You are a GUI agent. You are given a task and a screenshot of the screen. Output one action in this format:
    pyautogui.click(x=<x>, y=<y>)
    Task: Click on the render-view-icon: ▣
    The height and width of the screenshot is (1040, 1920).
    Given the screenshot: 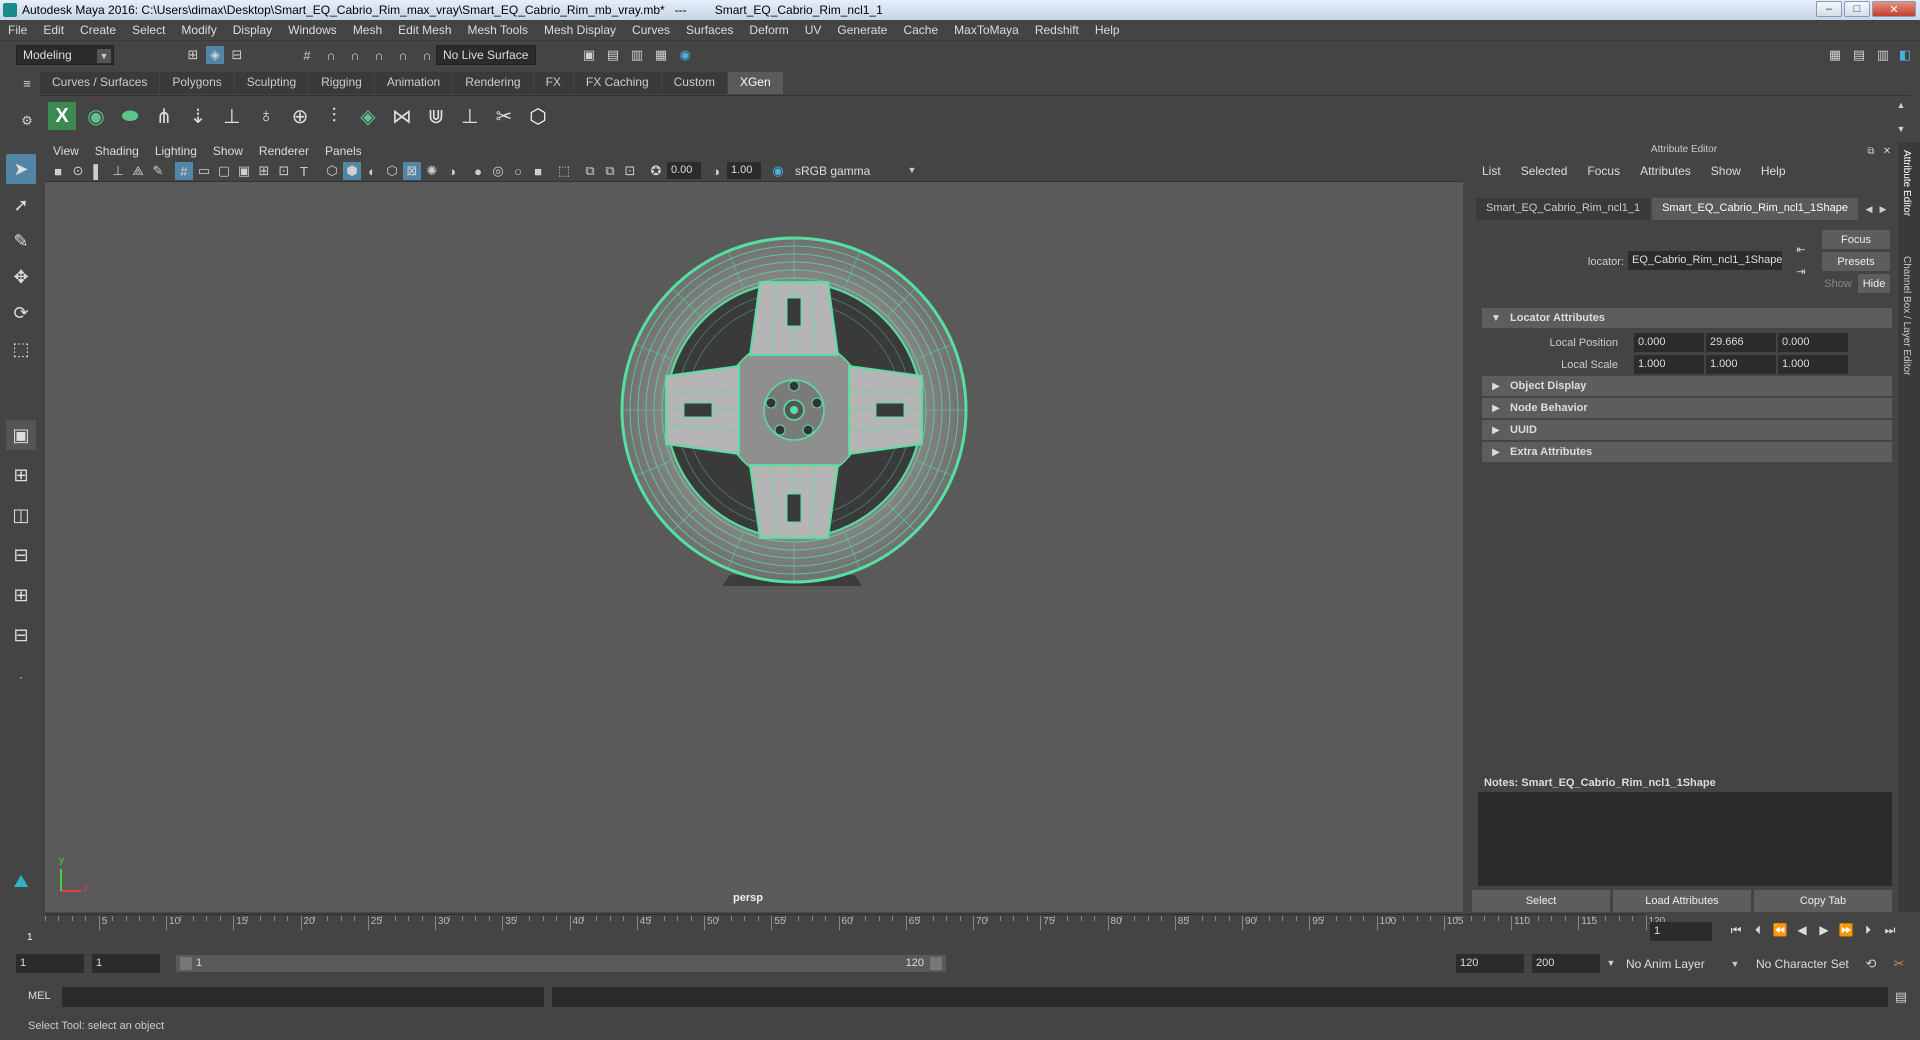 What is the action you would take?
    pyautogui.click(x=589, y=55)
    